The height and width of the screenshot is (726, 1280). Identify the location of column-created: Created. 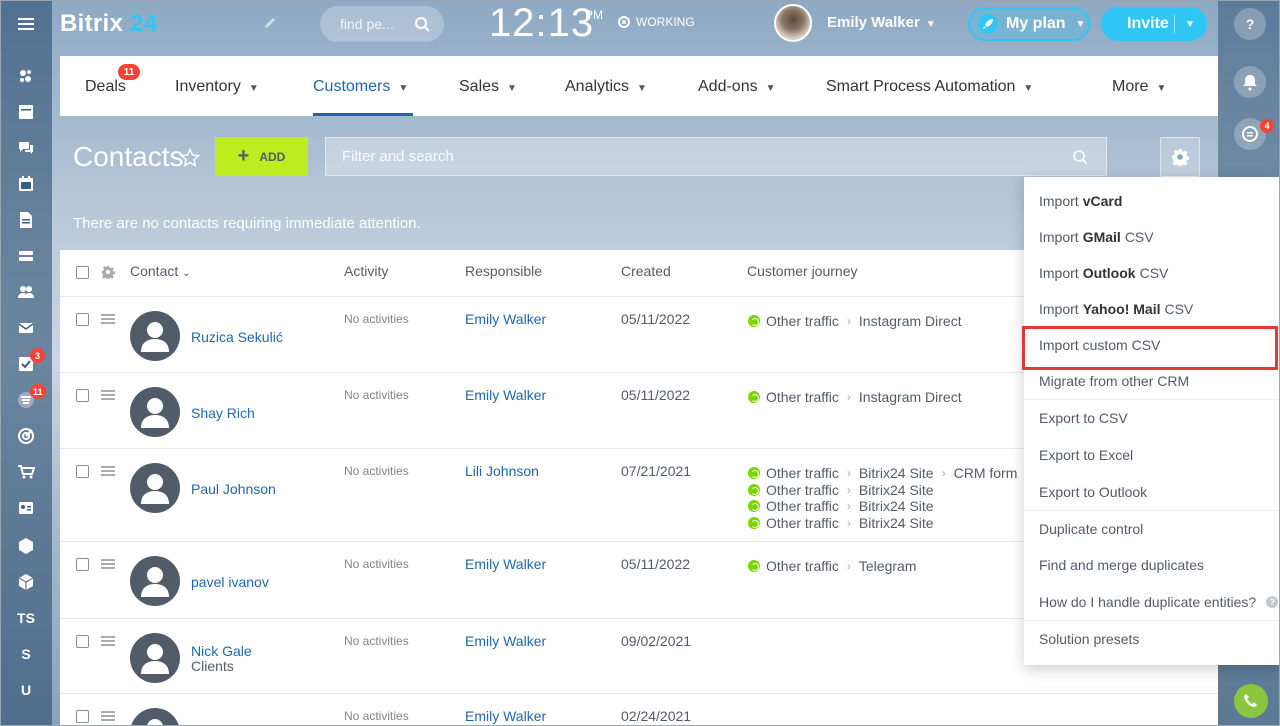
(646, 271).